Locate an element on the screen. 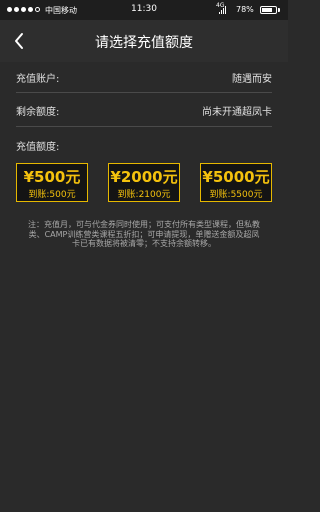 This screenshot has height=512, width=320. battery-icon is located at coordinates (268, 10).